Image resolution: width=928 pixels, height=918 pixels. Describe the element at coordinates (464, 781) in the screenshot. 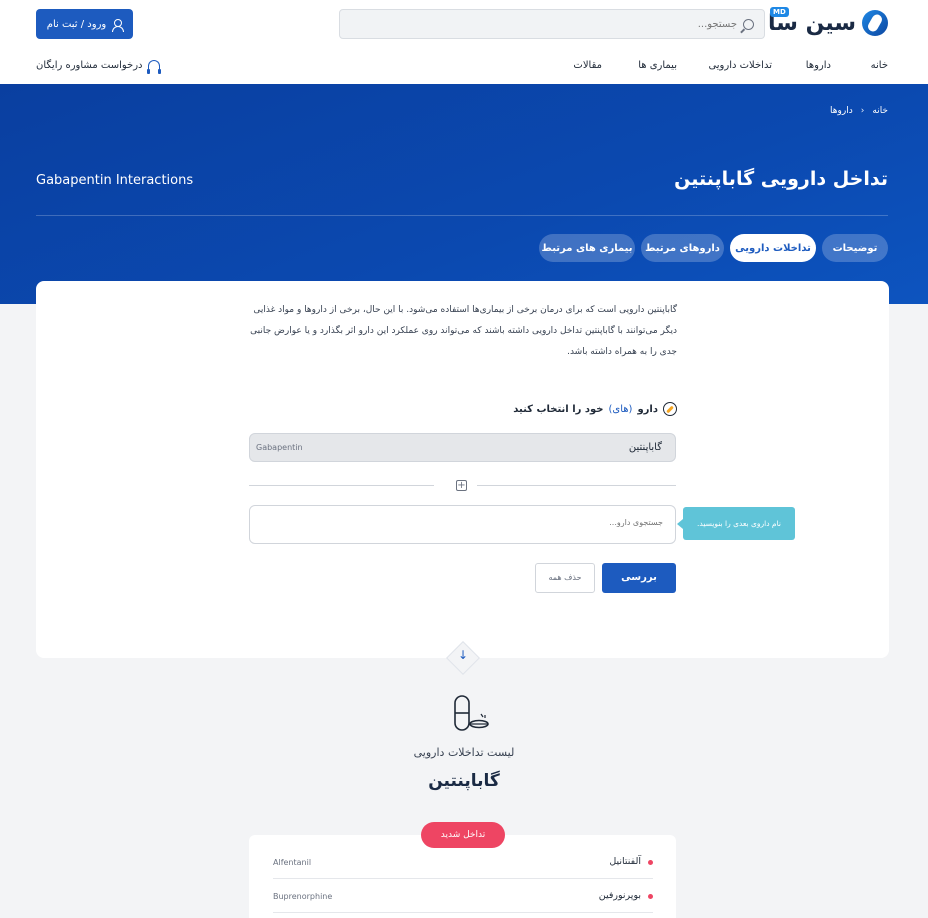

I see `interactions-list-title: گاباپنتین` at that location.